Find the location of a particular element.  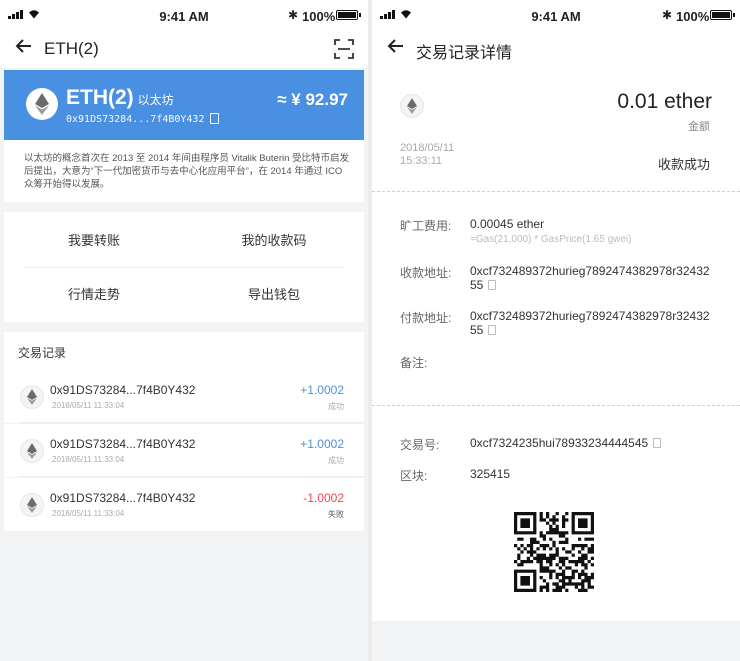

export-wallet-button: 导出钱包 is located at coordinates (274, 295).